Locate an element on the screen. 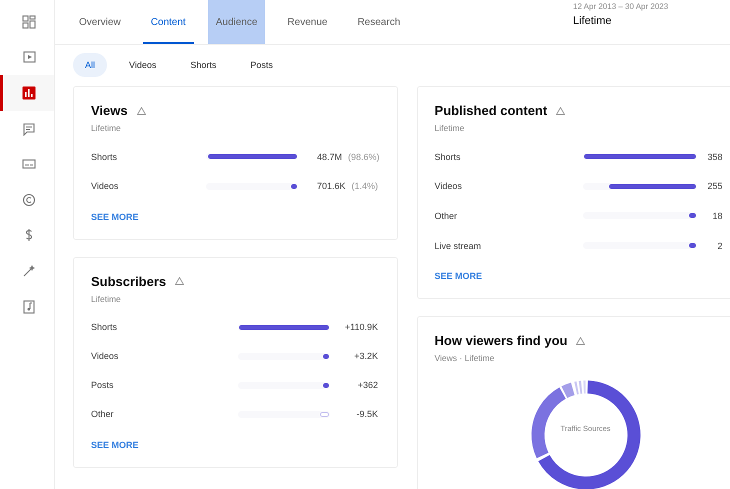 This screenshot has width=730, height=489. row-value: 255 is located at coordinates (714, 186).